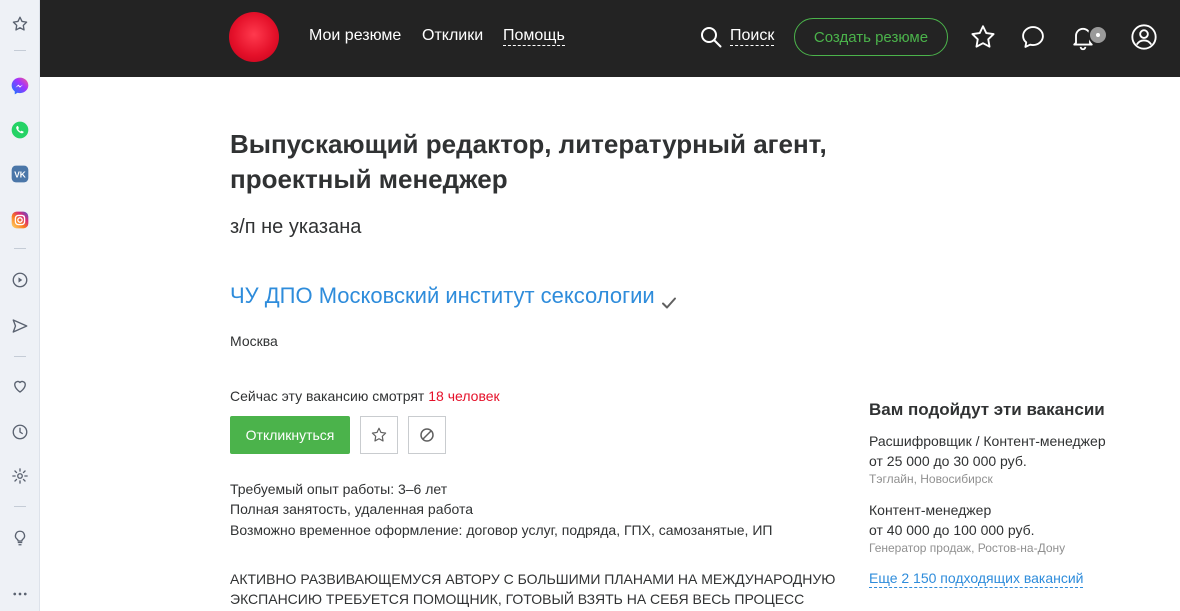  What do you see at coordinates (930, 510) in the screenshot?
I see `suggested-vacancy-title: Контент-менеджер` at bounding box center [930, 510].